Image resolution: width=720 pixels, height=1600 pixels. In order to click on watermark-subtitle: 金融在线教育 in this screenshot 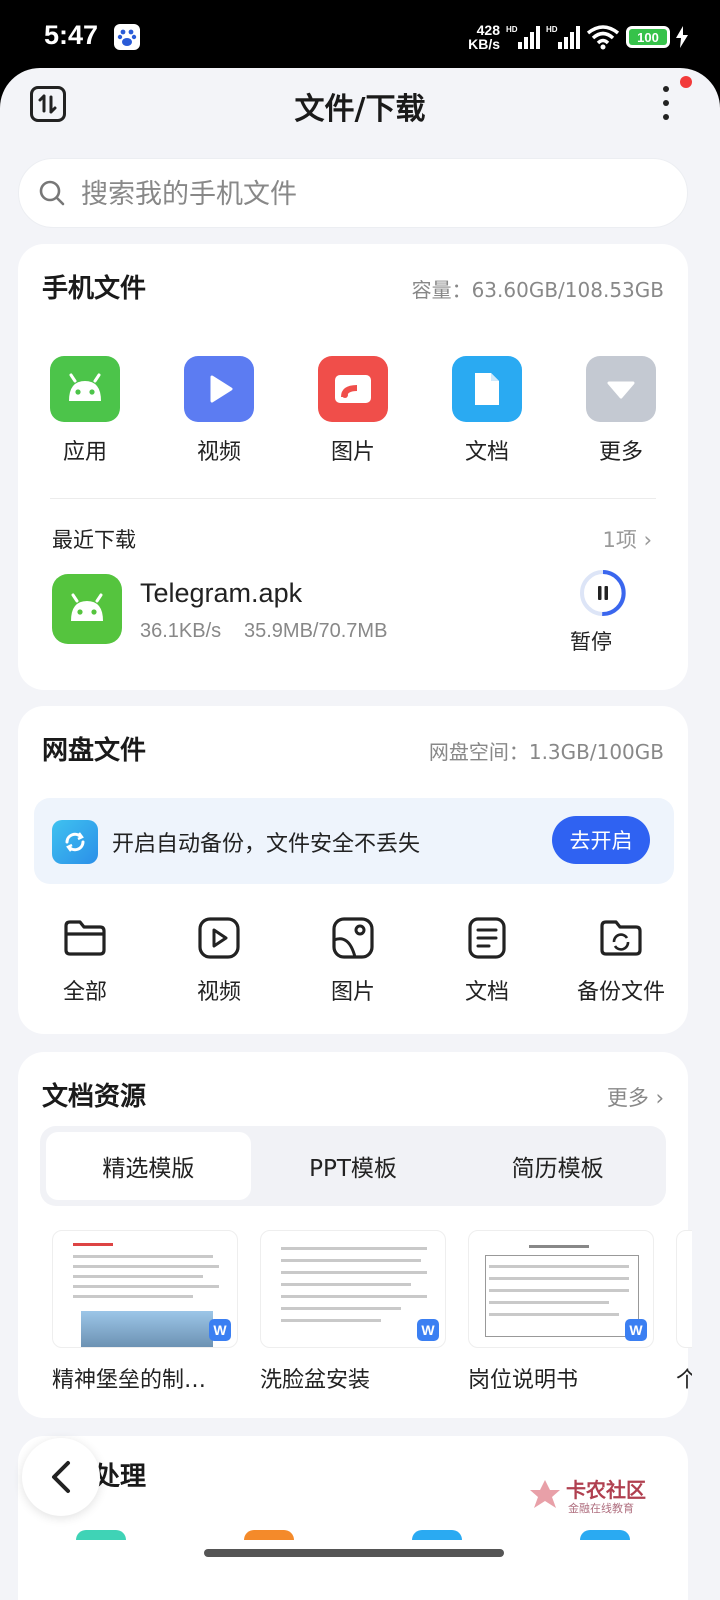, I will do `click(601, 1508)`.